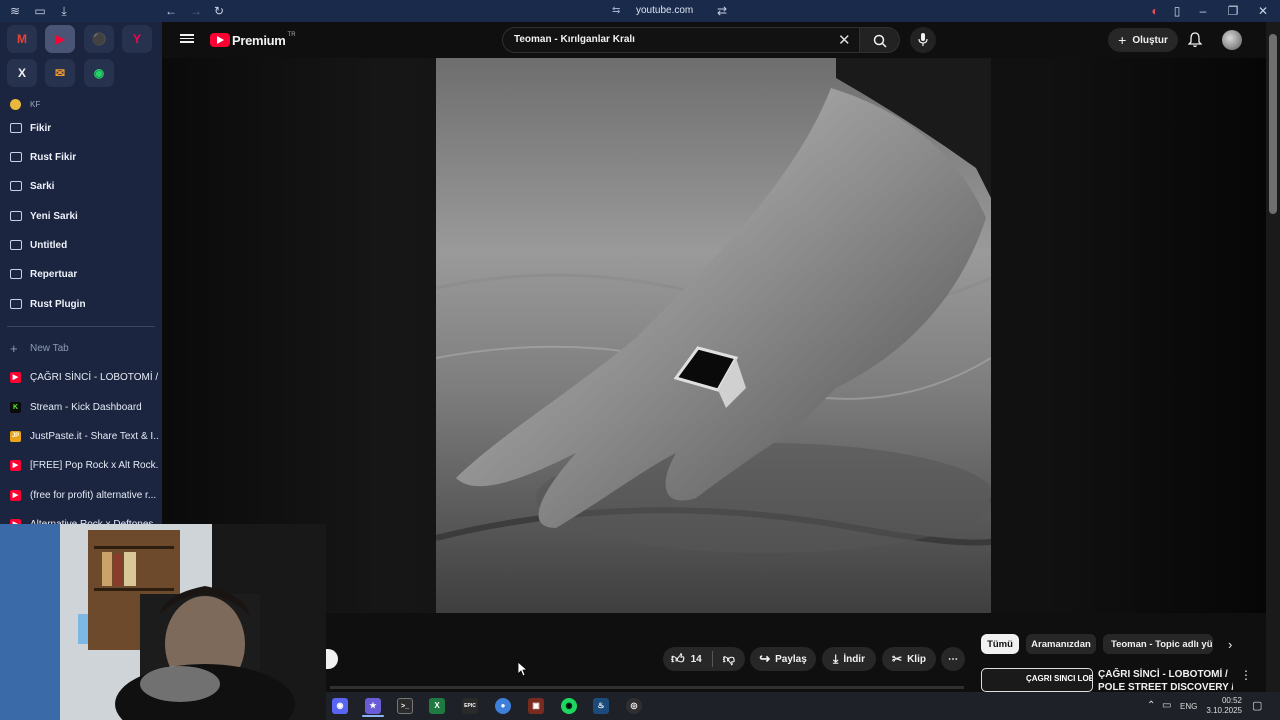  Describe the element at coordinates (1263, 11) in the screenshot. I see `close-window-icon: ✕` at that location.